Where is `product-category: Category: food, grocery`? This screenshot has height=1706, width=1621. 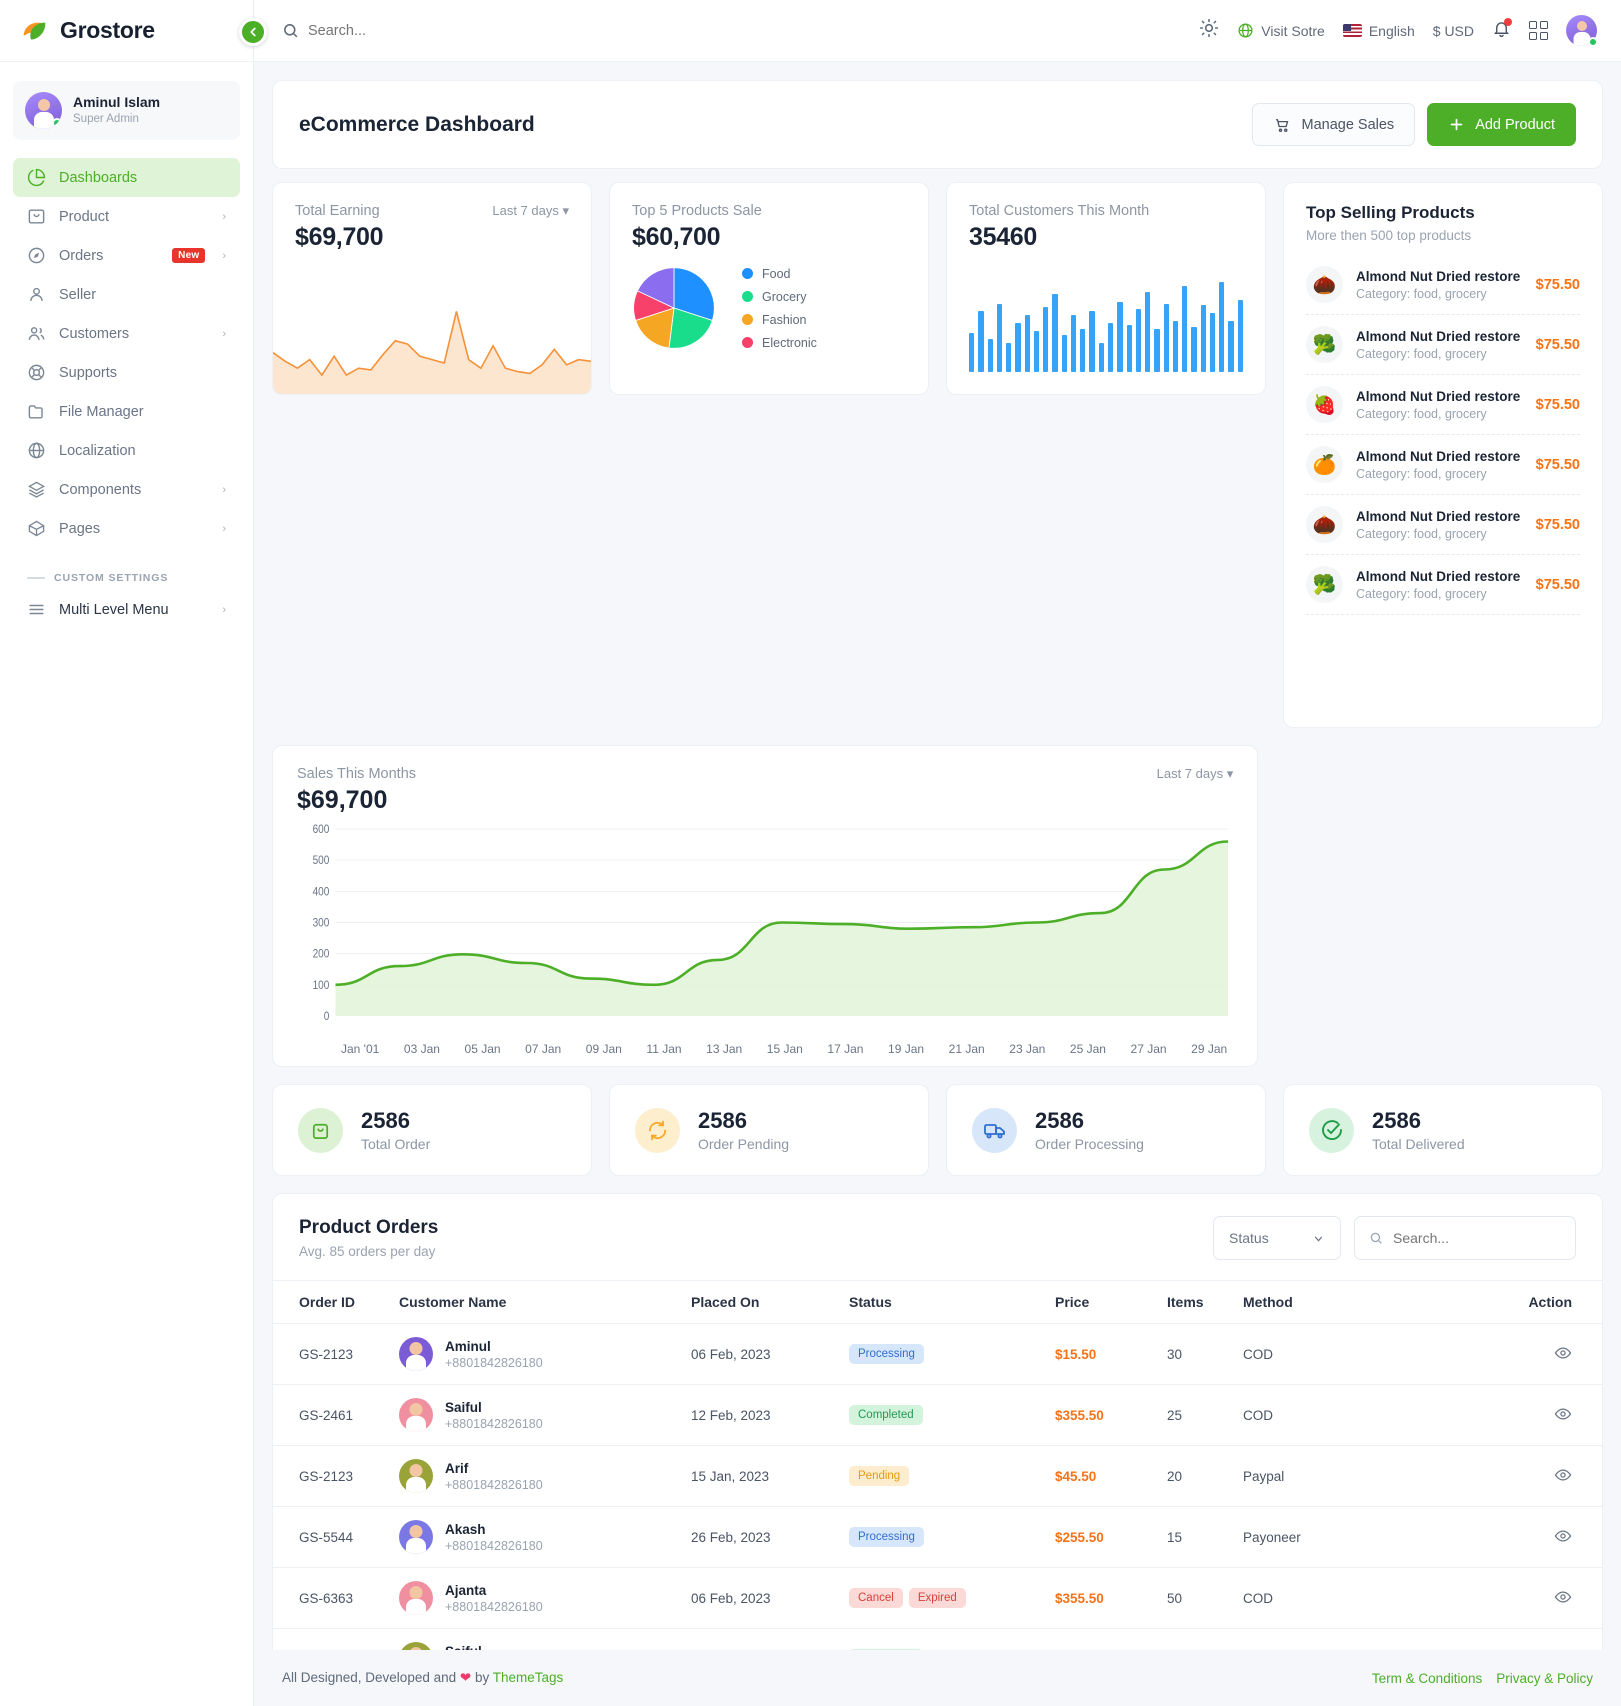
product-category: Category: food, grocery is located at coordinates (1421, 473).